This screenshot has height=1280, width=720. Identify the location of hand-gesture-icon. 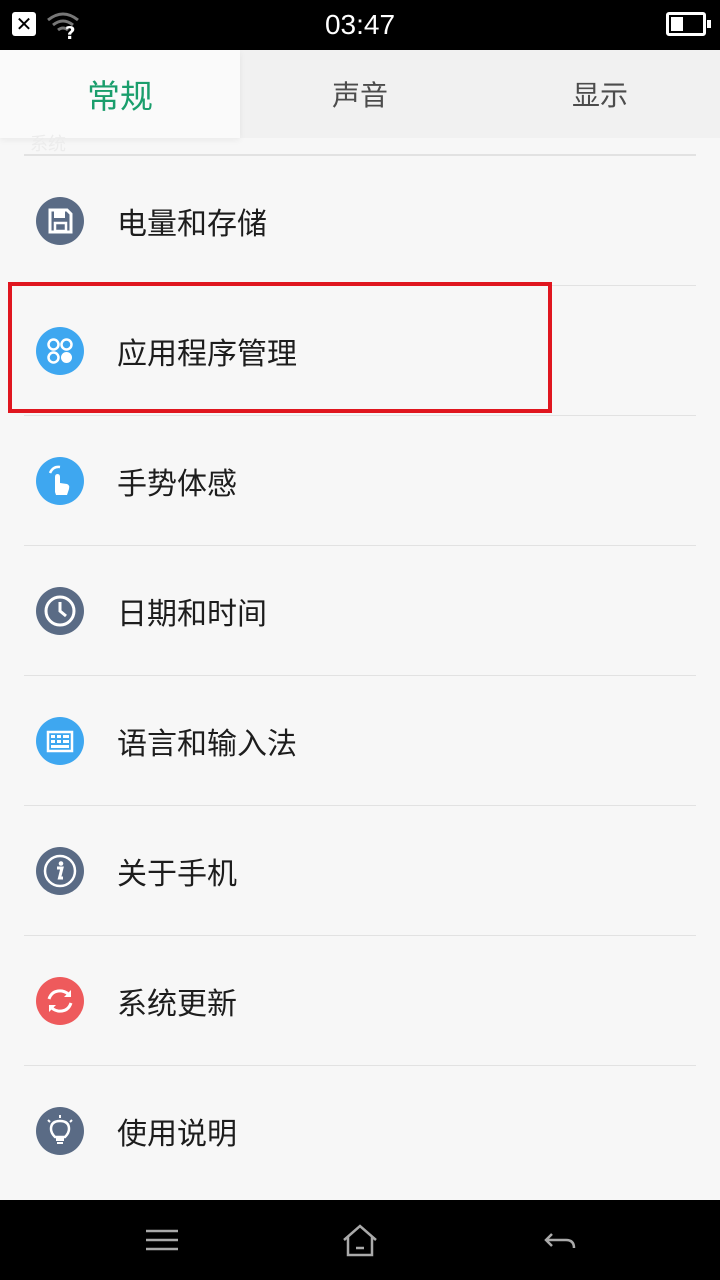
(60, 481).